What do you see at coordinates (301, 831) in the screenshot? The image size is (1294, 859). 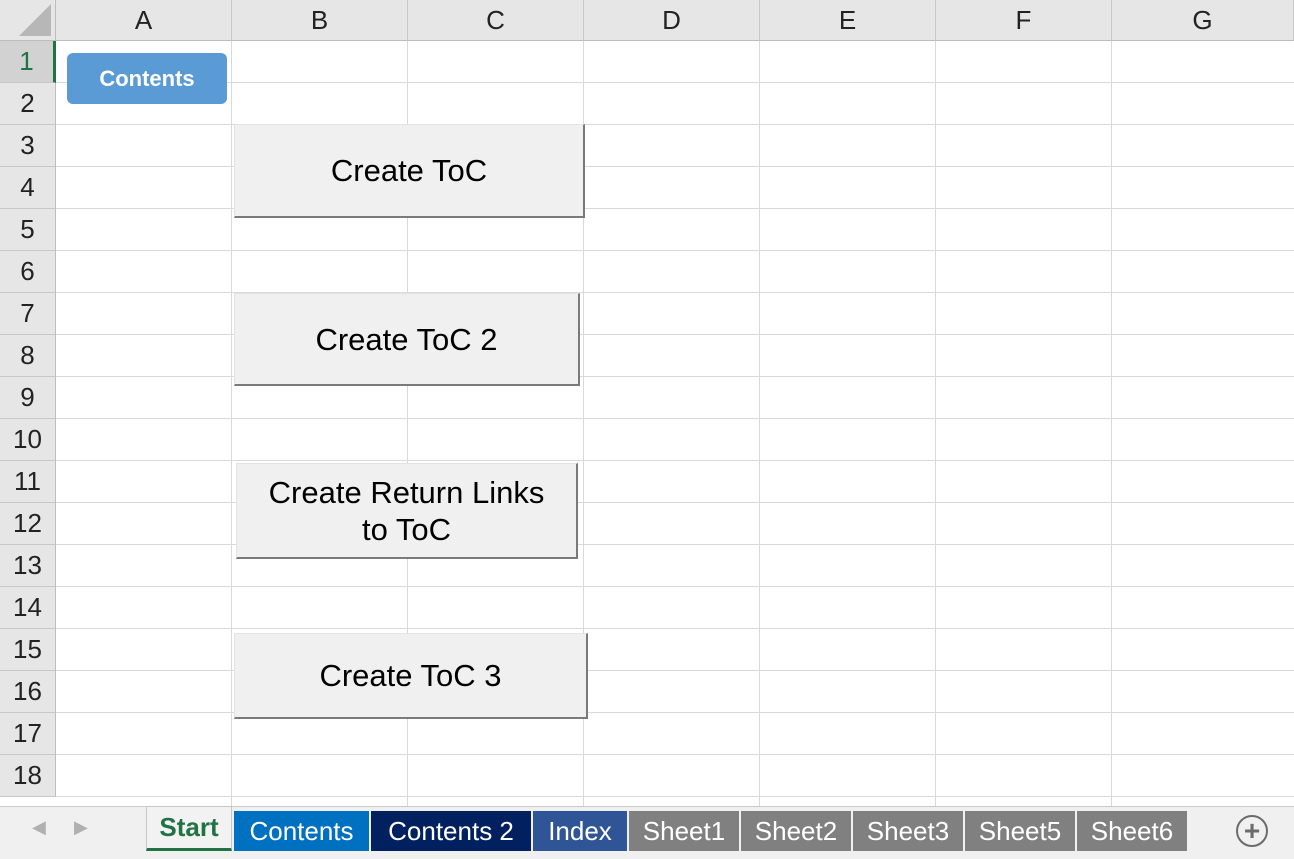 I see `sheet-tab-contents: Contents` at bounding box center [301, 831].